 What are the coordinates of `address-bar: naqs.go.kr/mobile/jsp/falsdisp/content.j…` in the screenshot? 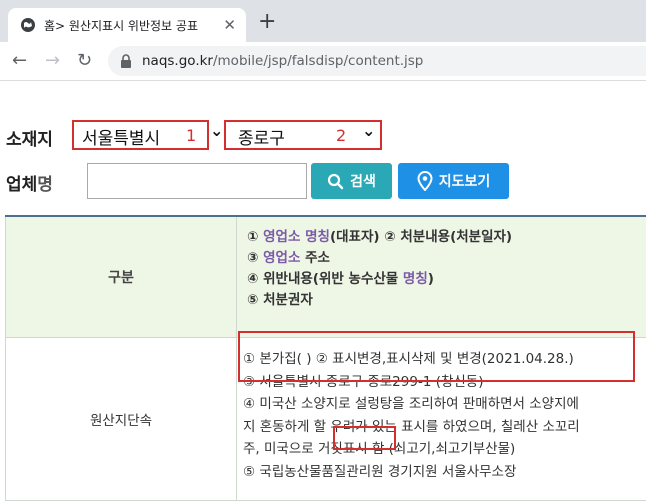 It's located at (377, 61).